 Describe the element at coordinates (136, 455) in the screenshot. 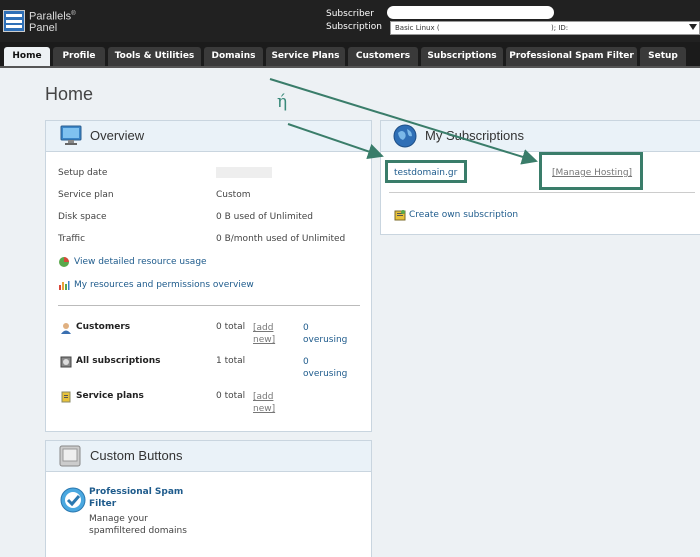

I see `custom-buttons-title: Custom Buttons` at that location.